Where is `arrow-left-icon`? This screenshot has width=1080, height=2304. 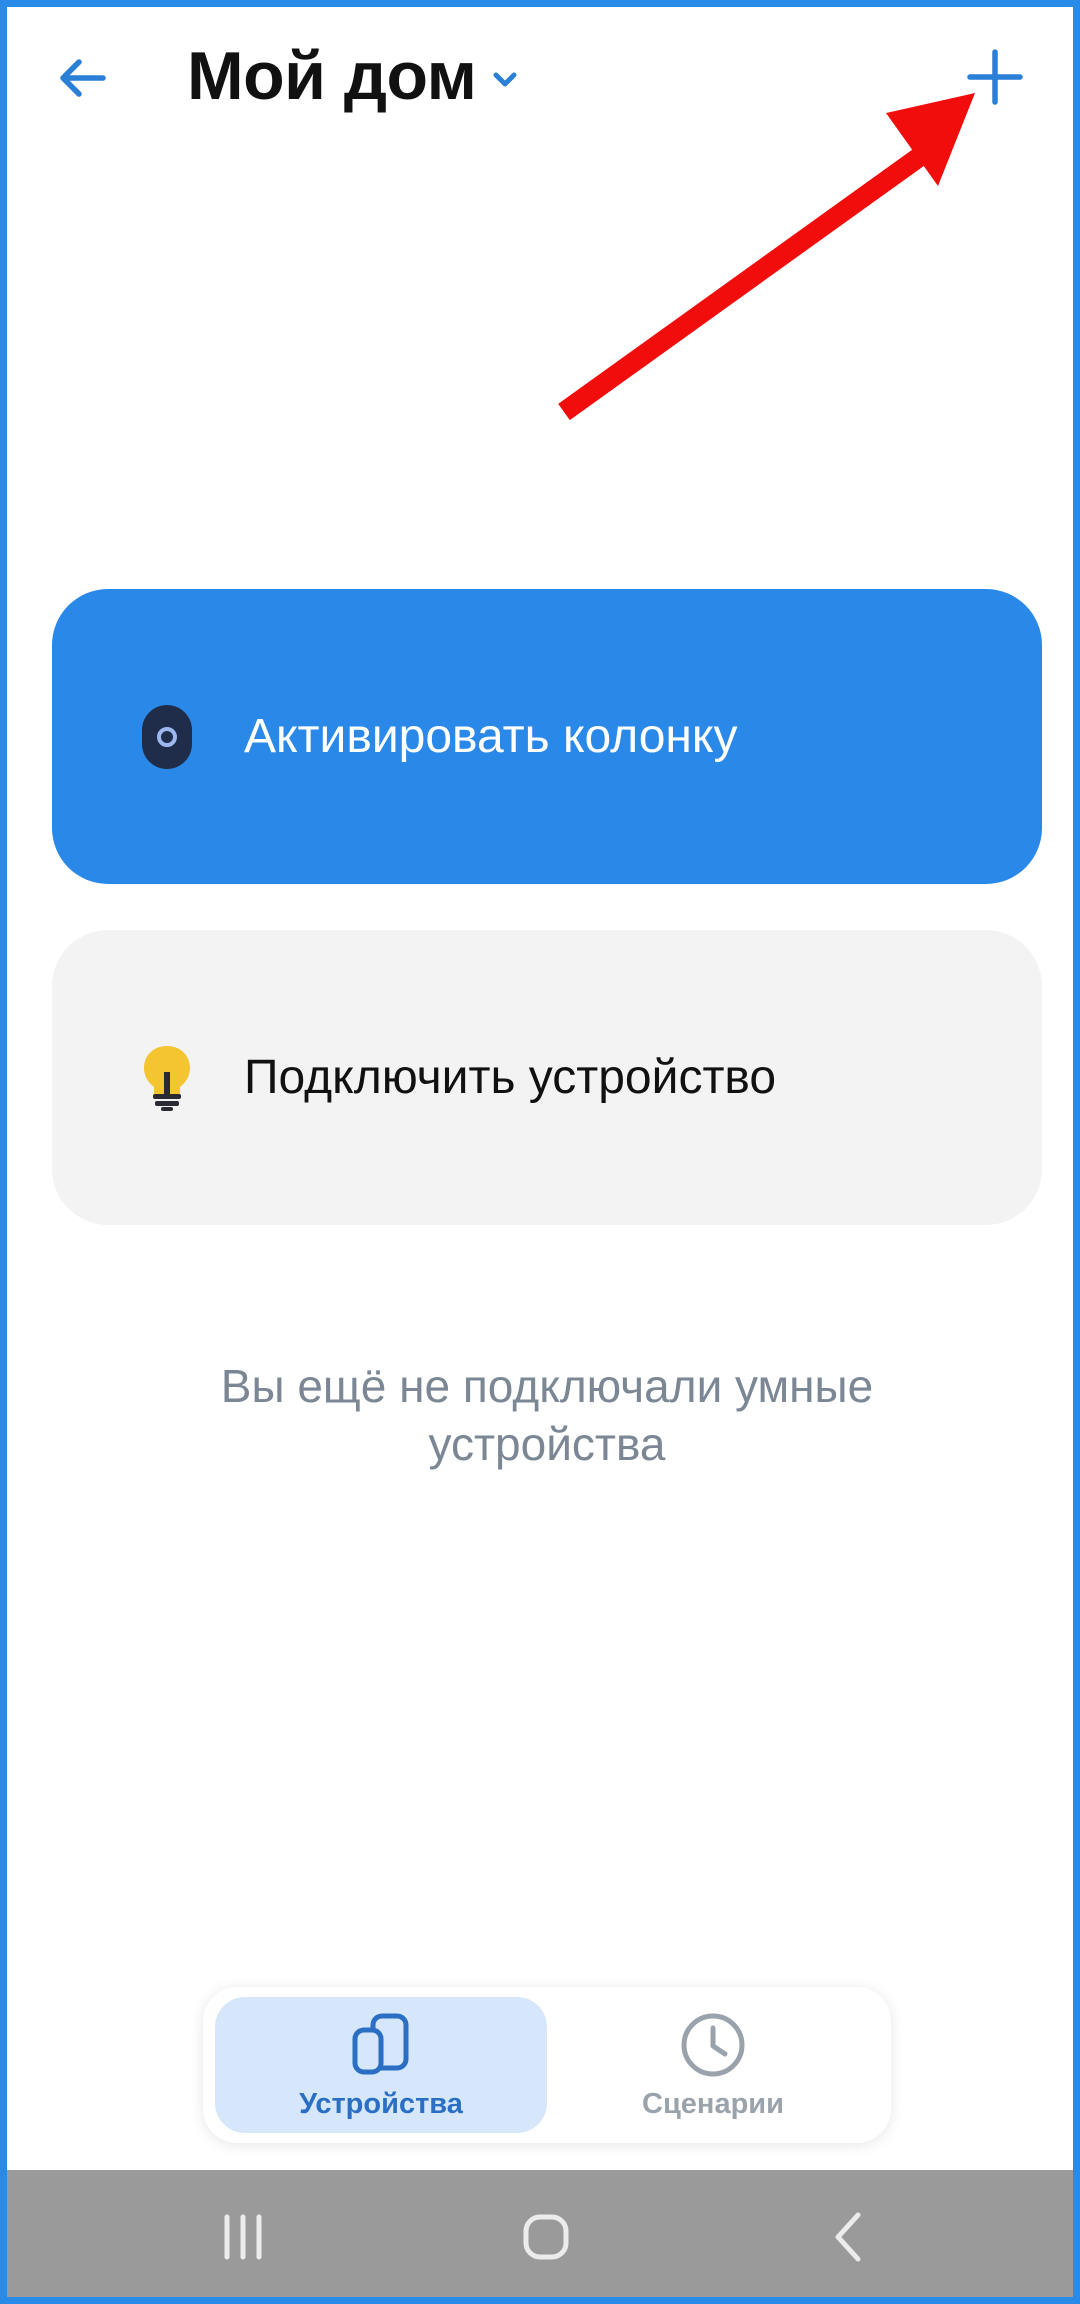
arrow-left-icon is located at coordinates (83, 78).